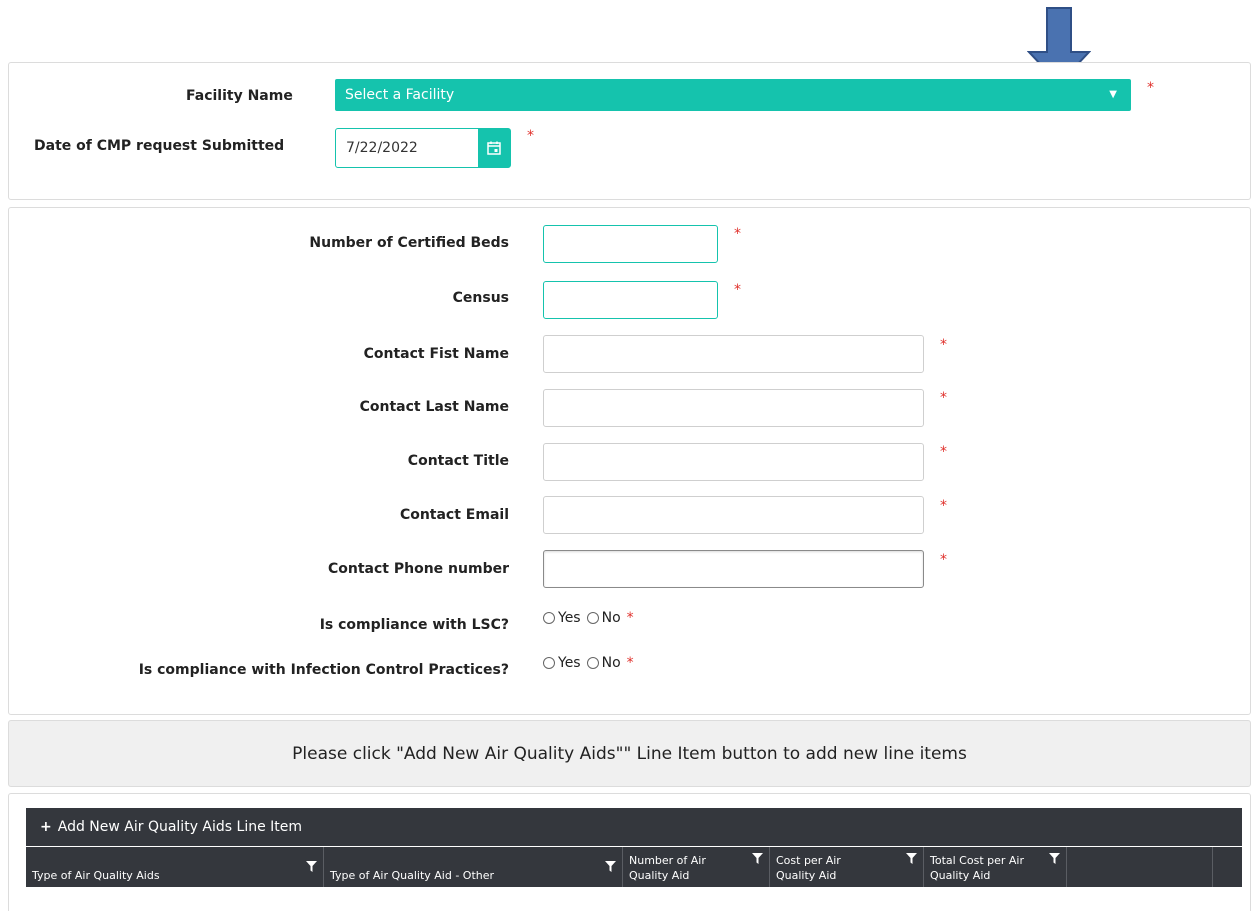  I want to click on lsc-yes-label: Yes, so click(569, 618).